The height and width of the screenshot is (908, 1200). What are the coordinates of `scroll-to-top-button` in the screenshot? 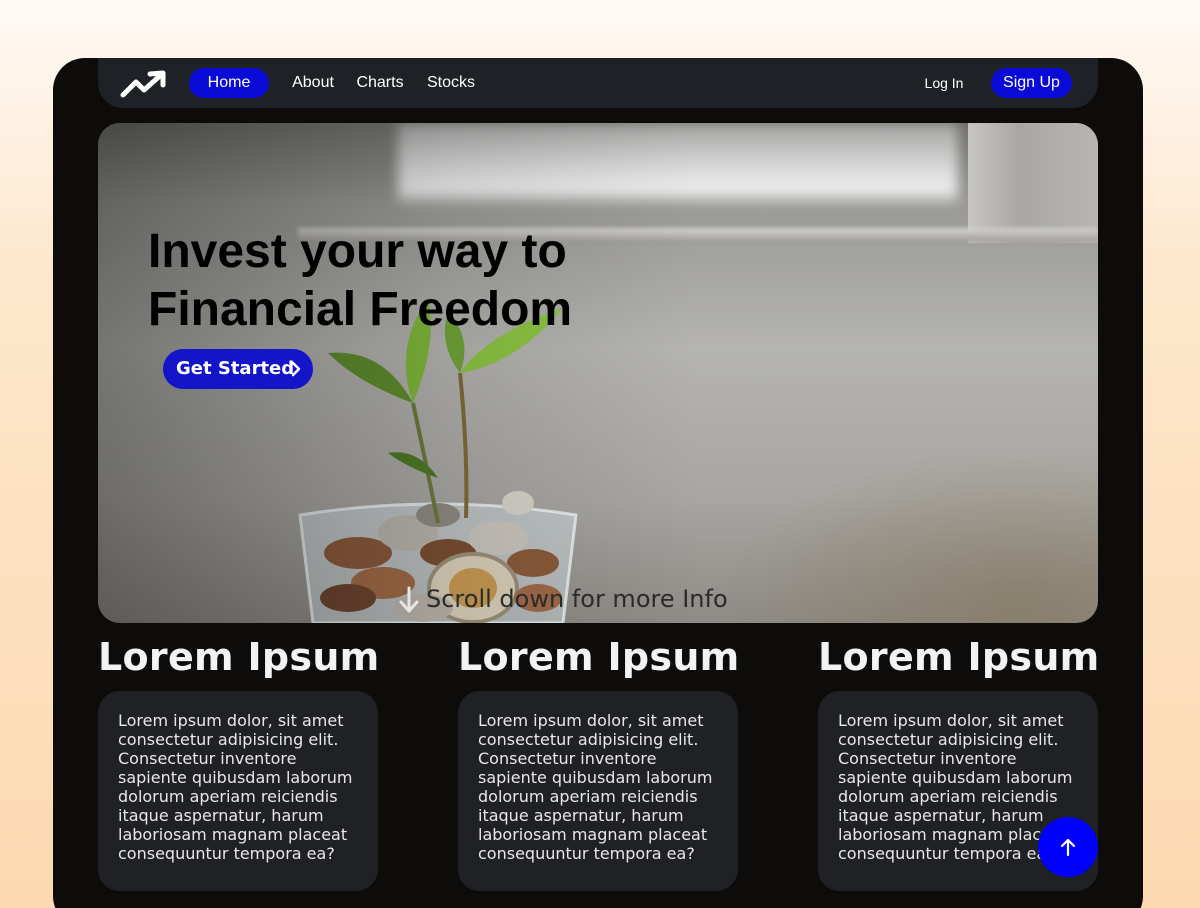 It's located at (1068, 847).